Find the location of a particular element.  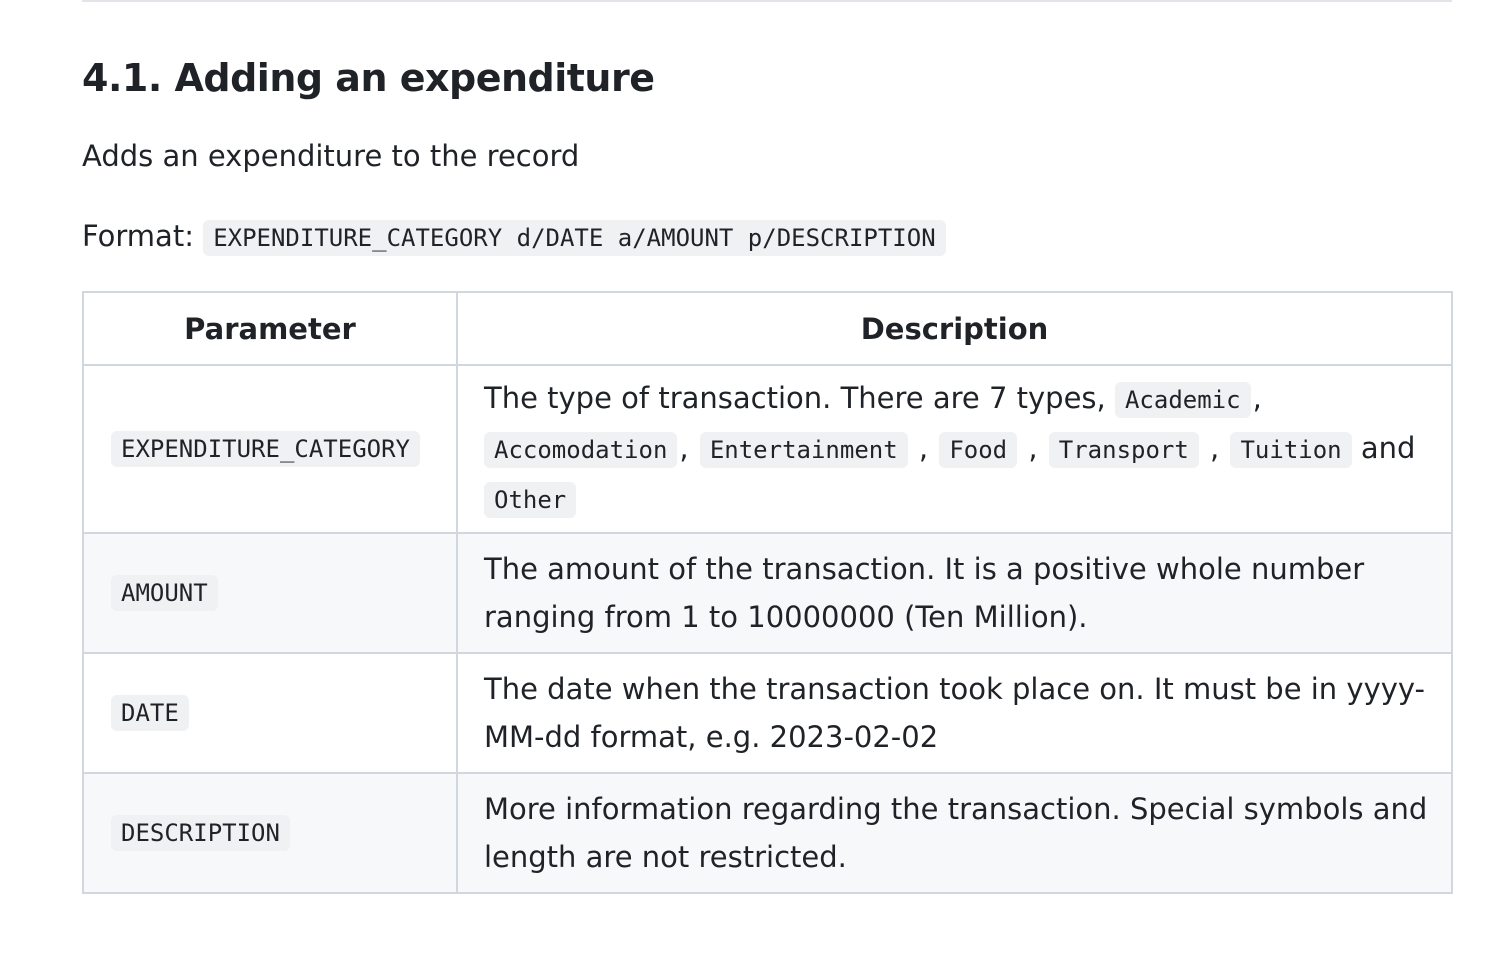

type-joiner-and: and is located at coordinates (1388, 448).